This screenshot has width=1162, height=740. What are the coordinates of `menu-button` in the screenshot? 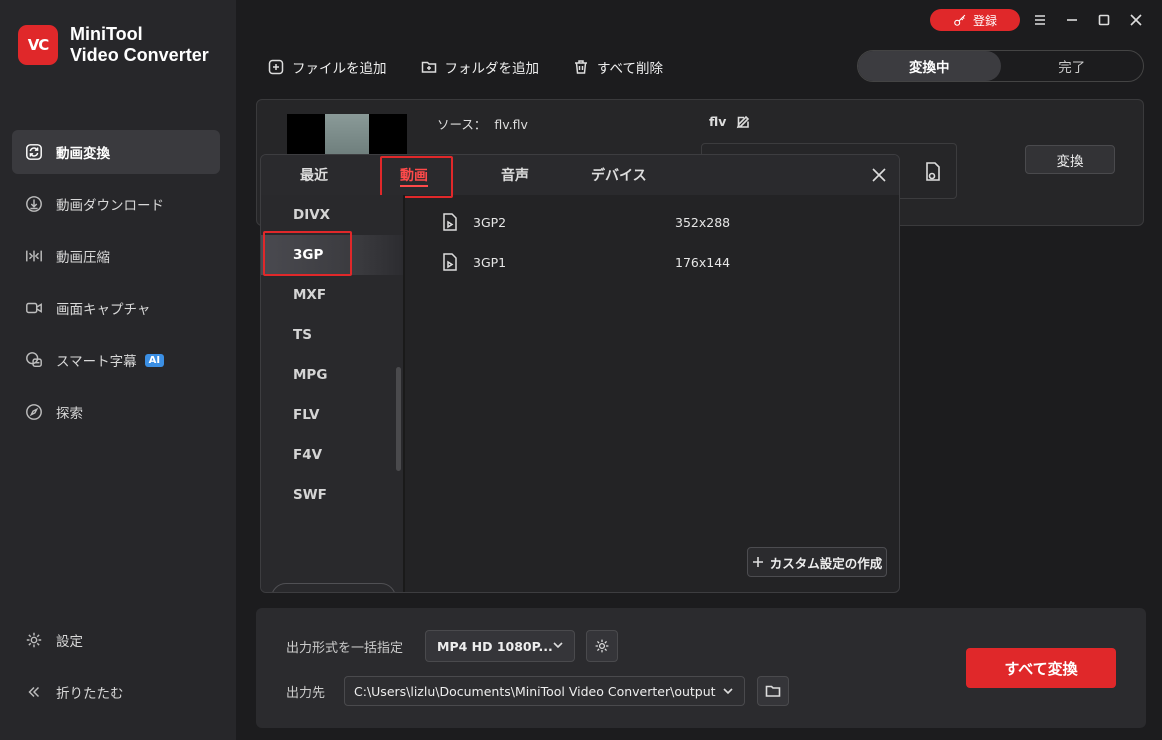 It's located at (1040, 20).